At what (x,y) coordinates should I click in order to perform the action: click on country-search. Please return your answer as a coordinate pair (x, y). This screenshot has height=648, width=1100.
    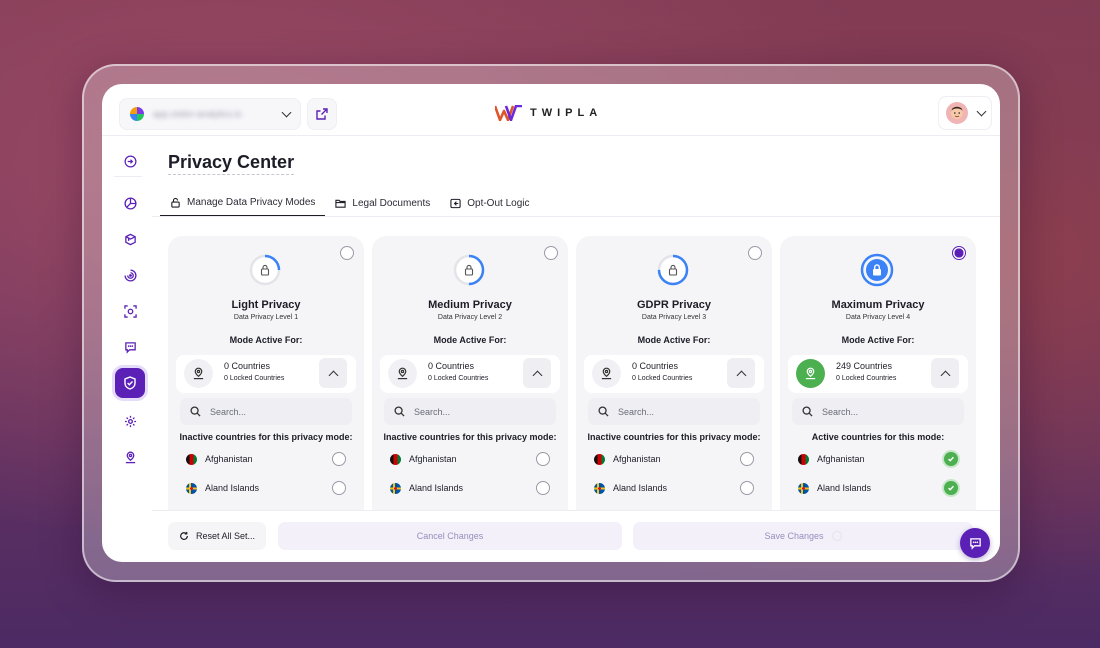
    Looking at the image, I should click on (266, 411).